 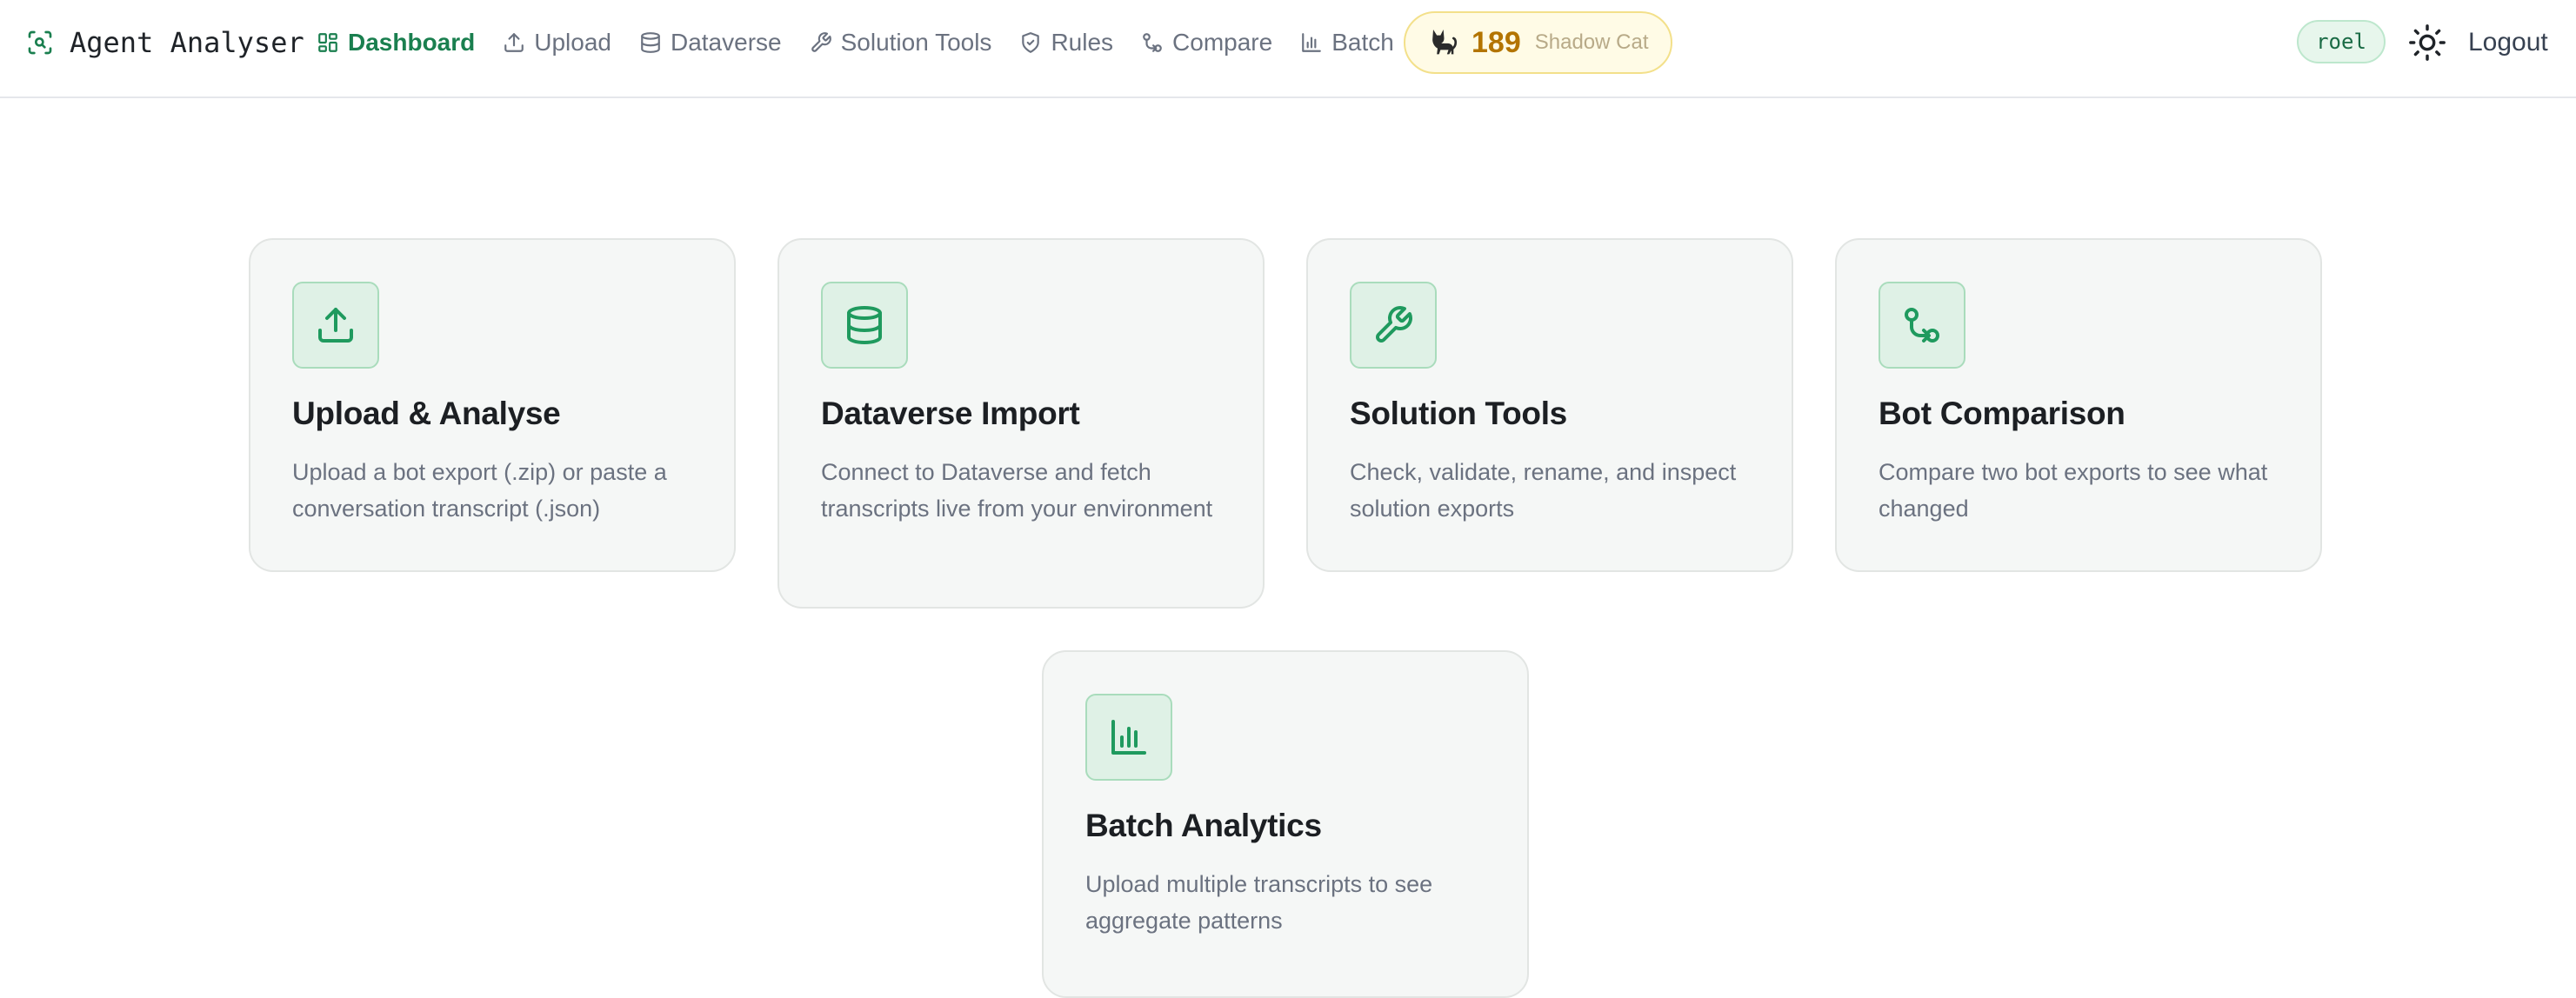 I want to click on card-title: Solution Tools, so click(x=1458, y=413).